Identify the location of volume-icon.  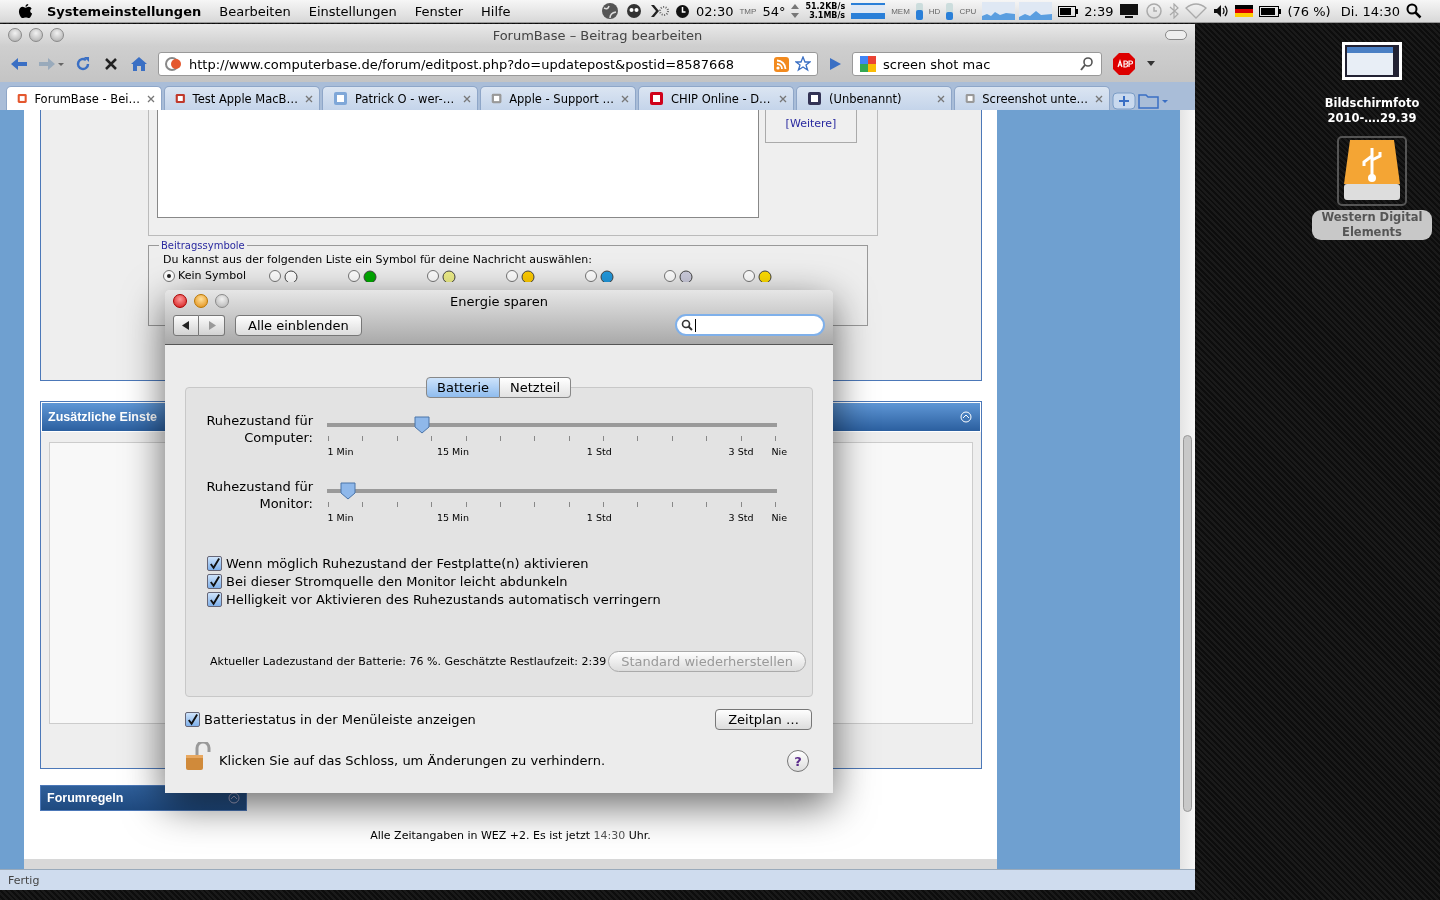
(1221, 11).